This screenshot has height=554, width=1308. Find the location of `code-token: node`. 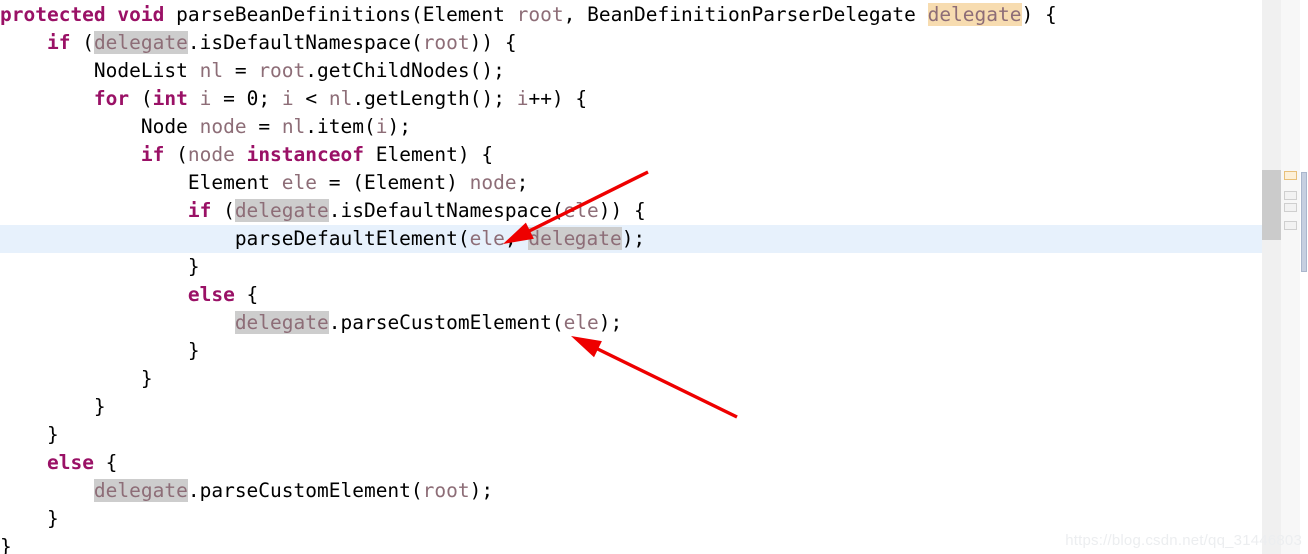

code-token: node is located at coordinates (223, 126).